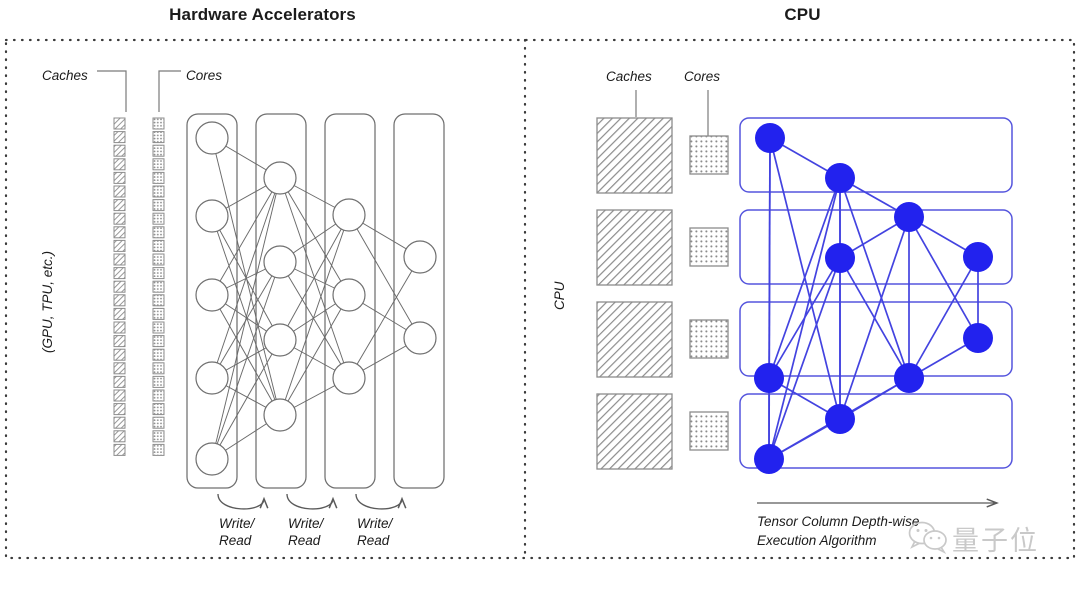  Describe the element at coordinates (65, 75) in the screenshot. I see `left-caches-label: Caches` at that location.